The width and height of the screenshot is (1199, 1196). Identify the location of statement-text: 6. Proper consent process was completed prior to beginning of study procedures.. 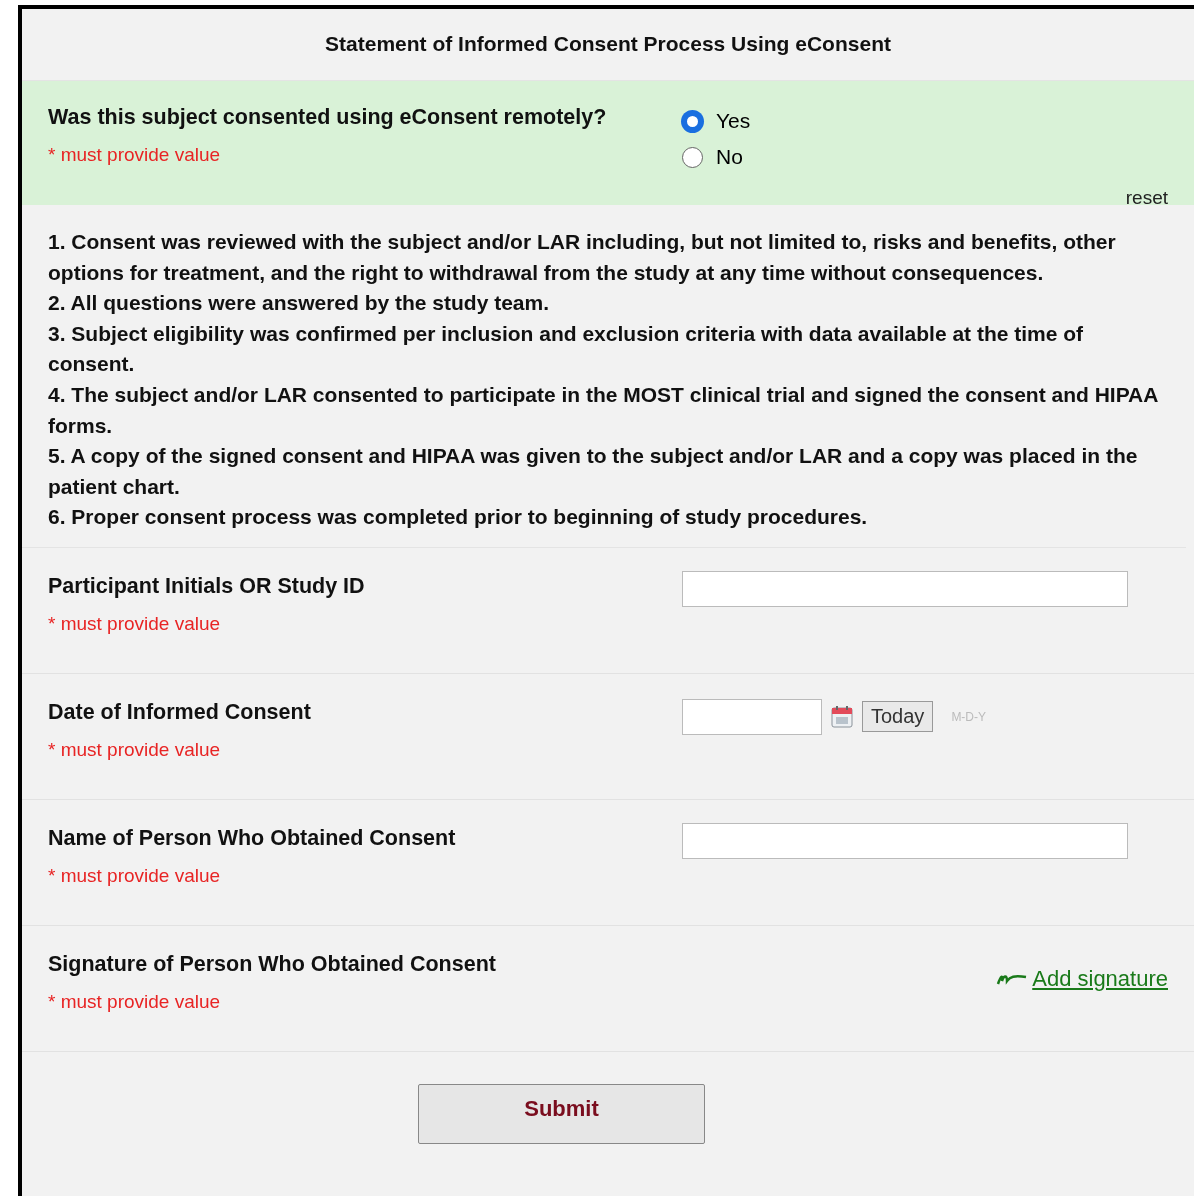
(458, 517).